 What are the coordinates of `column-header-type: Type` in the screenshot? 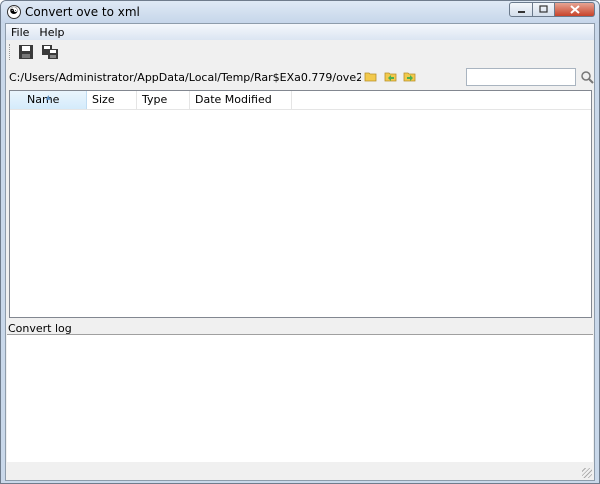 It's located at (163, 100).